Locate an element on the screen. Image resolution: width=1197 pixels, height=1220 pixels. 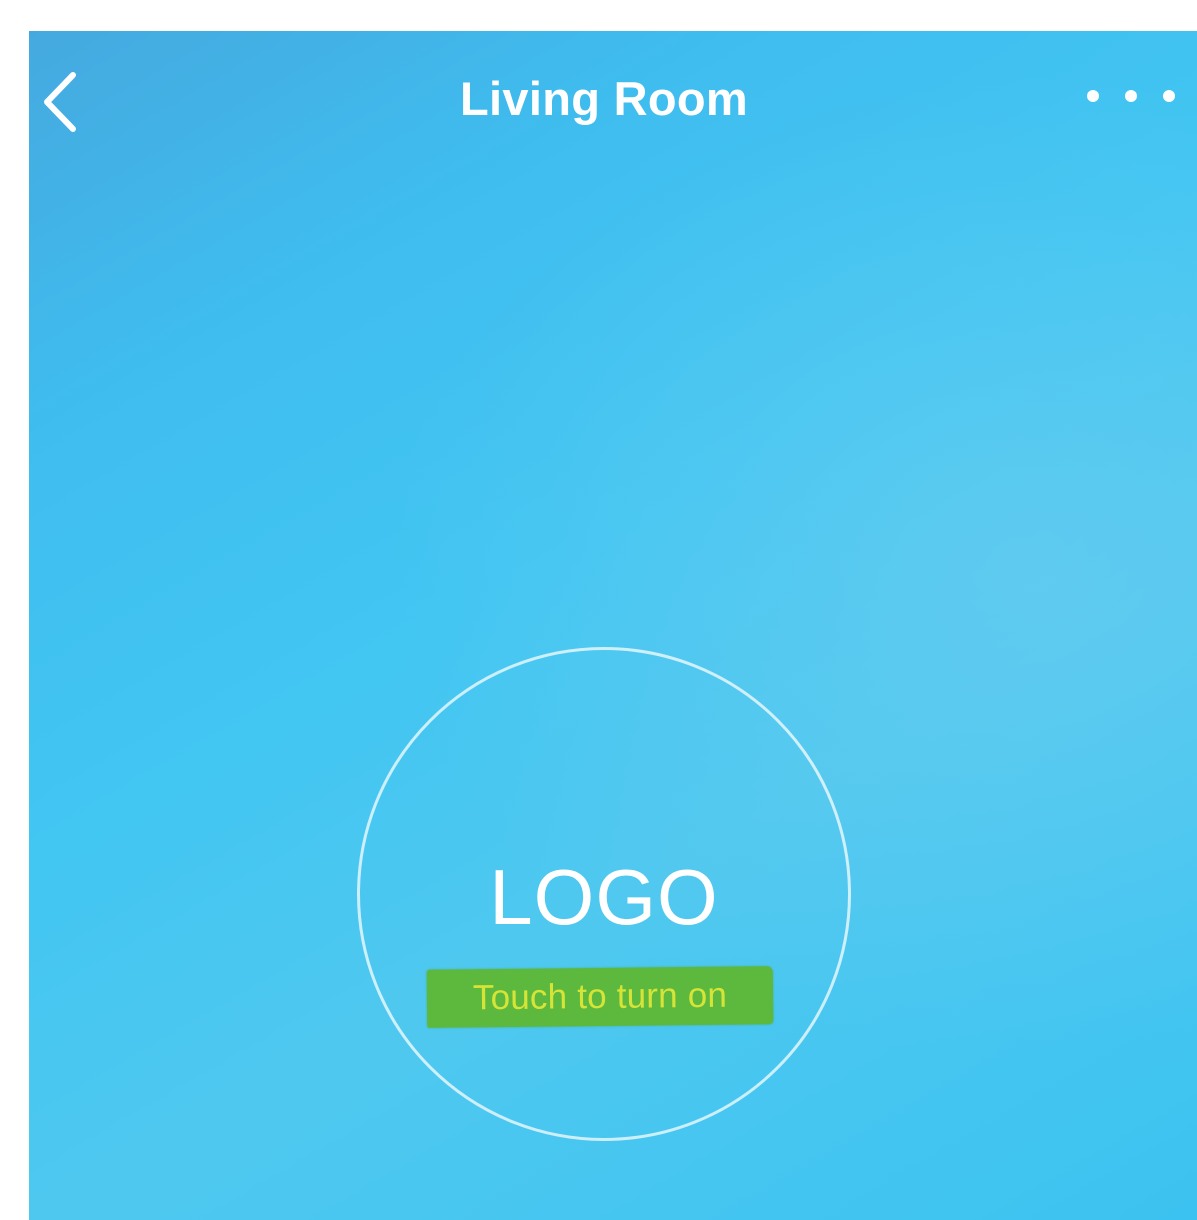
touch-hint-highlight: Touch to turn on is located at coordinates (600, 997).